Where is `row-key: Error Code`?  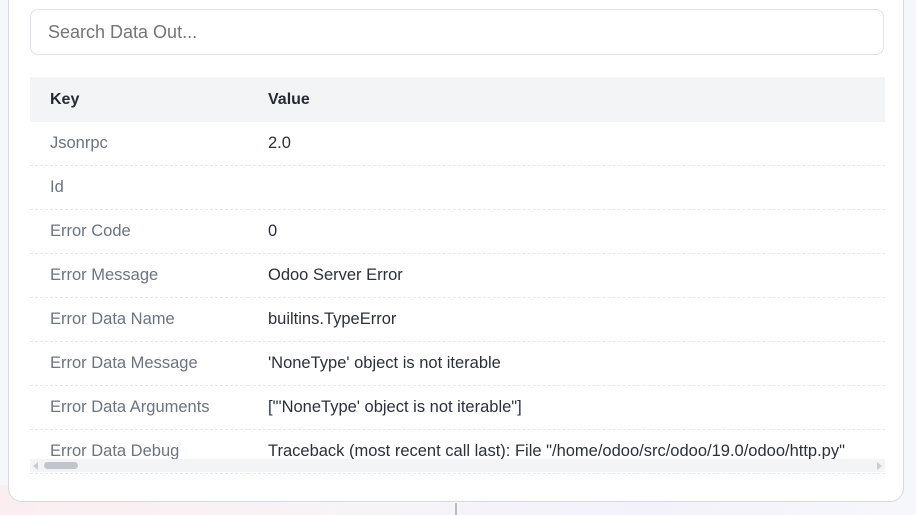
row-key: Error Code is located at coordinates (139, 231).